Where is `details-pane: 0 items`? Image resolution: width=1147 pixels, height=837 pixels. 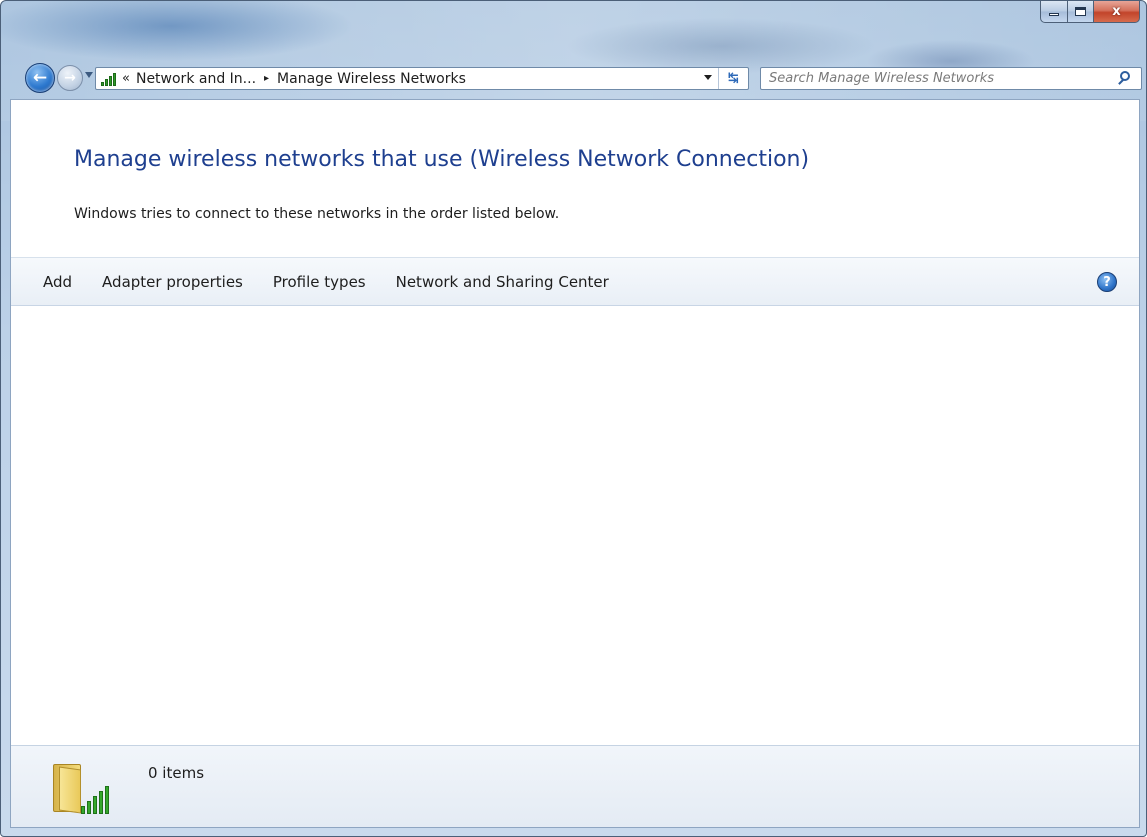 details-pane: 0 items is located at coordinates (575, 786).